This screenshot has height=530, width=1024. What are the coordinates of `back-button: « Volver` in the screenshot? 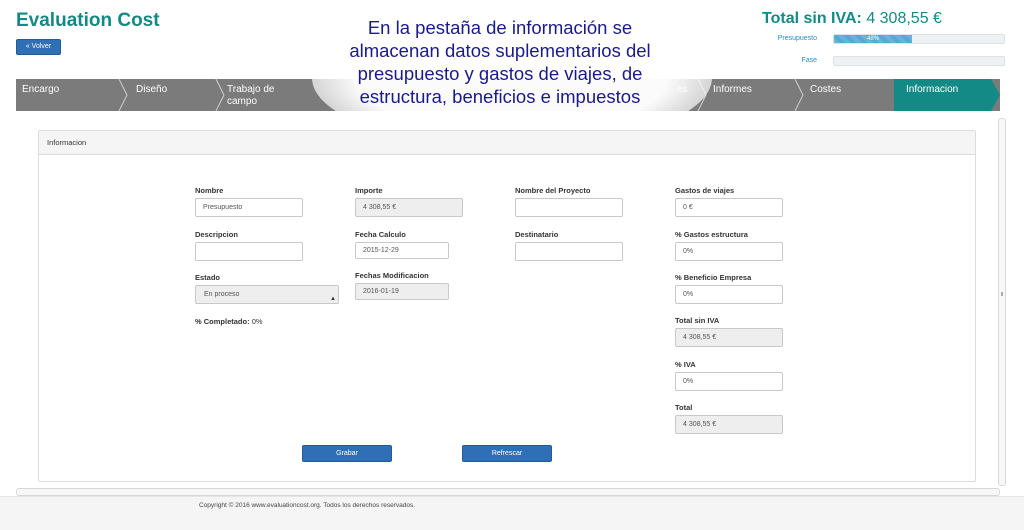 It's located at (38, 47).